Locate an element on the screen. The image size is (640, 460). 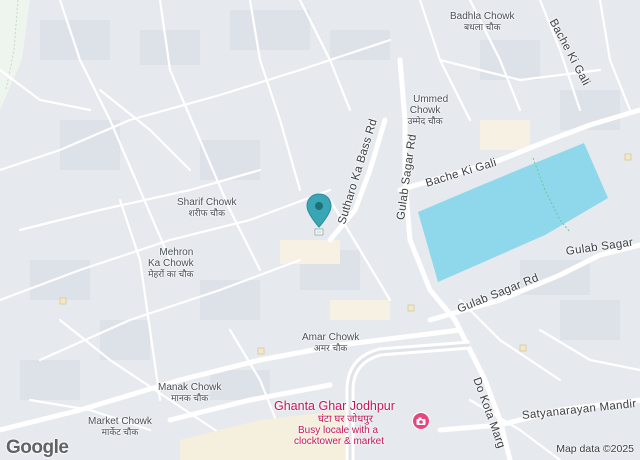
label-market-chowk: Market Chowk मार्केट चौक is located at coordinates (120, 426).